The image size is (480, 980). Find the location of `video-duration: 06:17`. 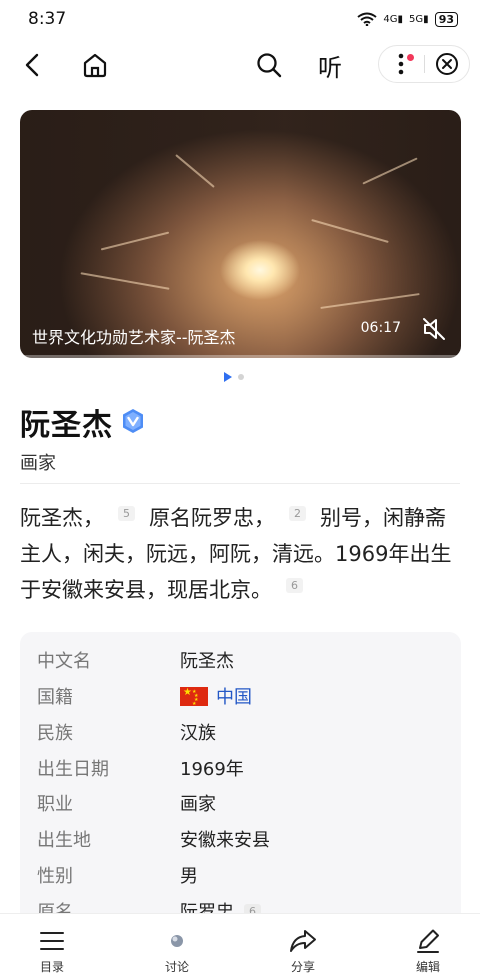

video-duration: 06:17 is located at coordinates (380, 328).